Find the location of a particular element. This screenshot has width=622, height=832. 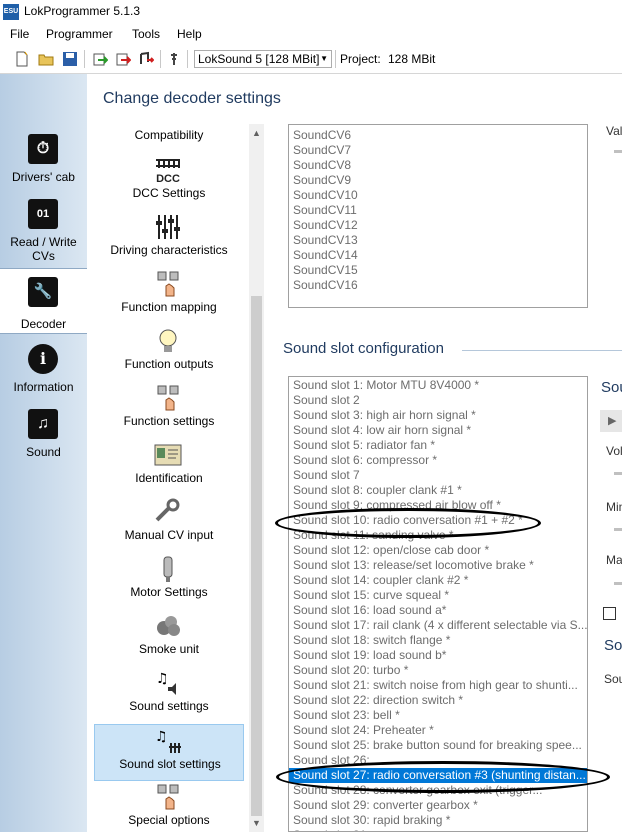

sound-slot-item: Sound slot 19: load sound b* is located at coordinates (438, 655).